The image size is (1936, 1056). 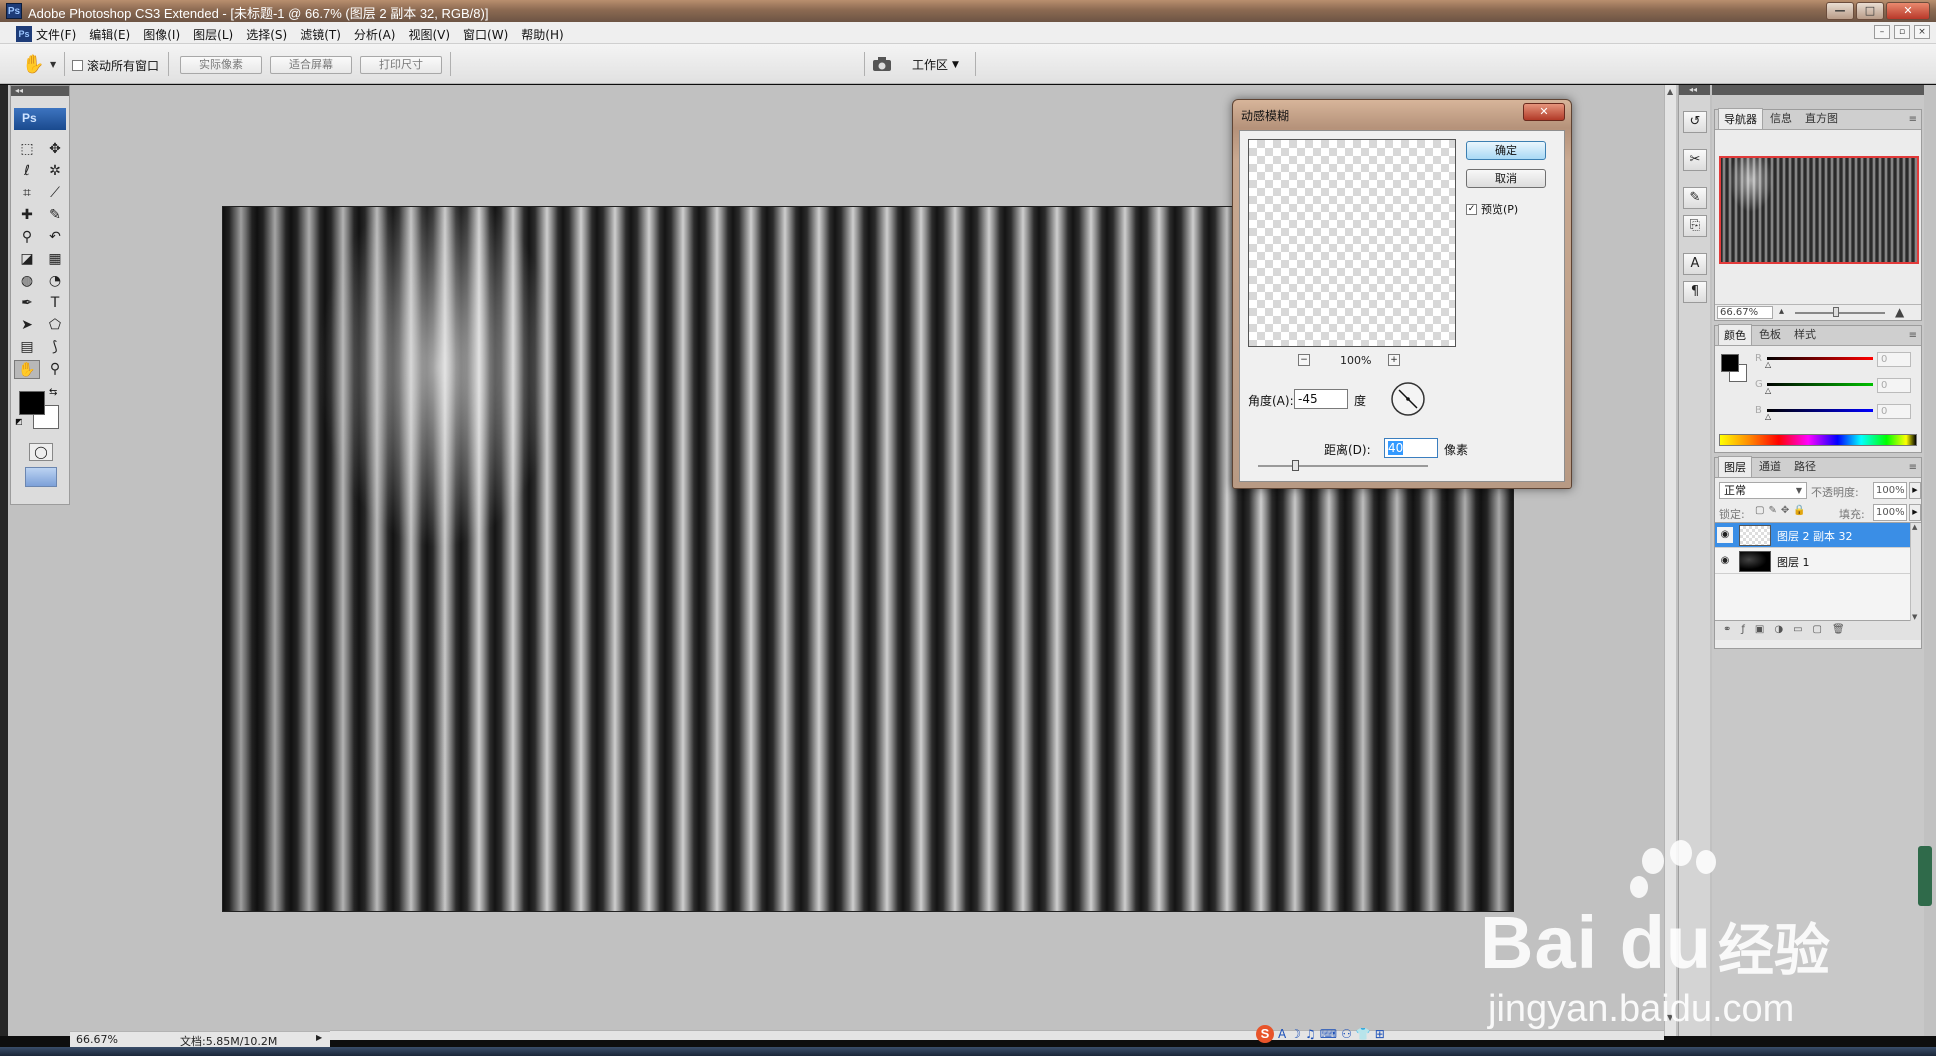 What do you see at coordinates (1408, 399) in the screenshot?
I see `angle-dial` at bounding box center [1408, 399].